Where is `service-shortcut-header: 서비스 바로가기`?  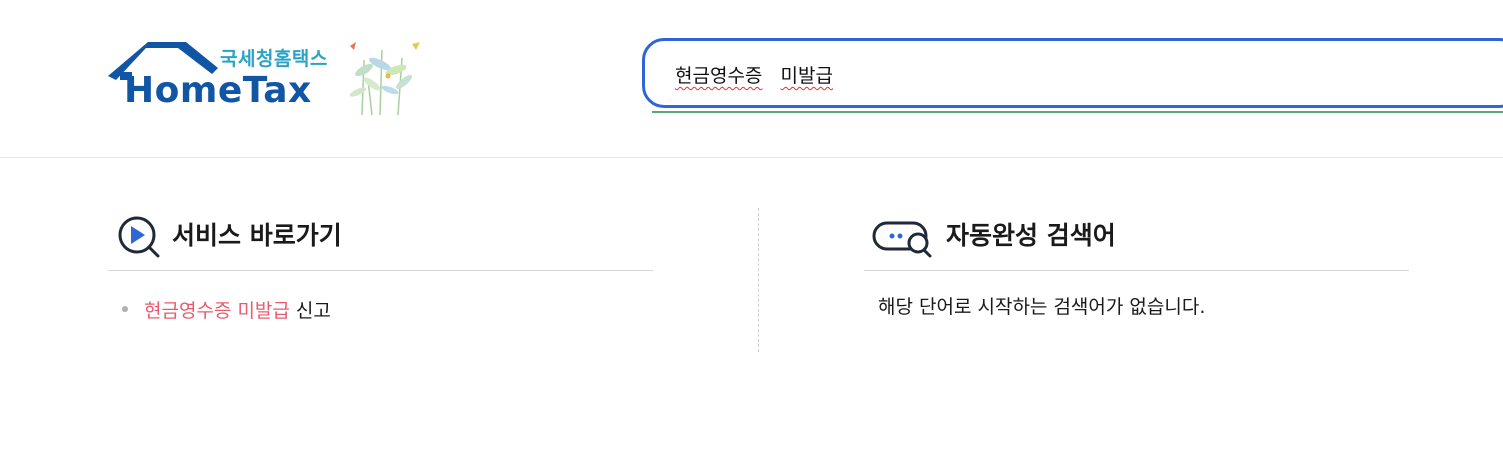
service-shortcut-header: 서비스 바로가기 is located at coordinates (380, 240).